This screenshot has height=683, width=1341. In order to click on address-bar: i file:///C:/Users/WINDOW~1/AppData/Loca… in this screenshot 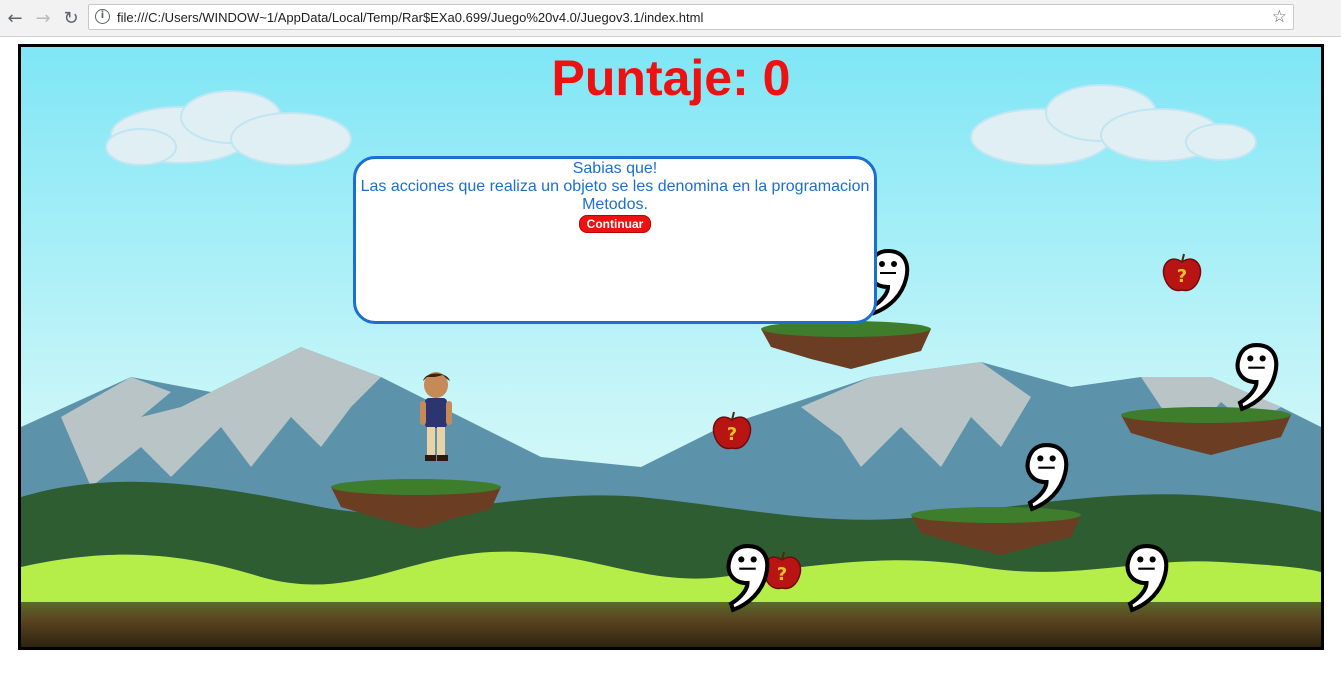, I will do `click(691, 17)`.